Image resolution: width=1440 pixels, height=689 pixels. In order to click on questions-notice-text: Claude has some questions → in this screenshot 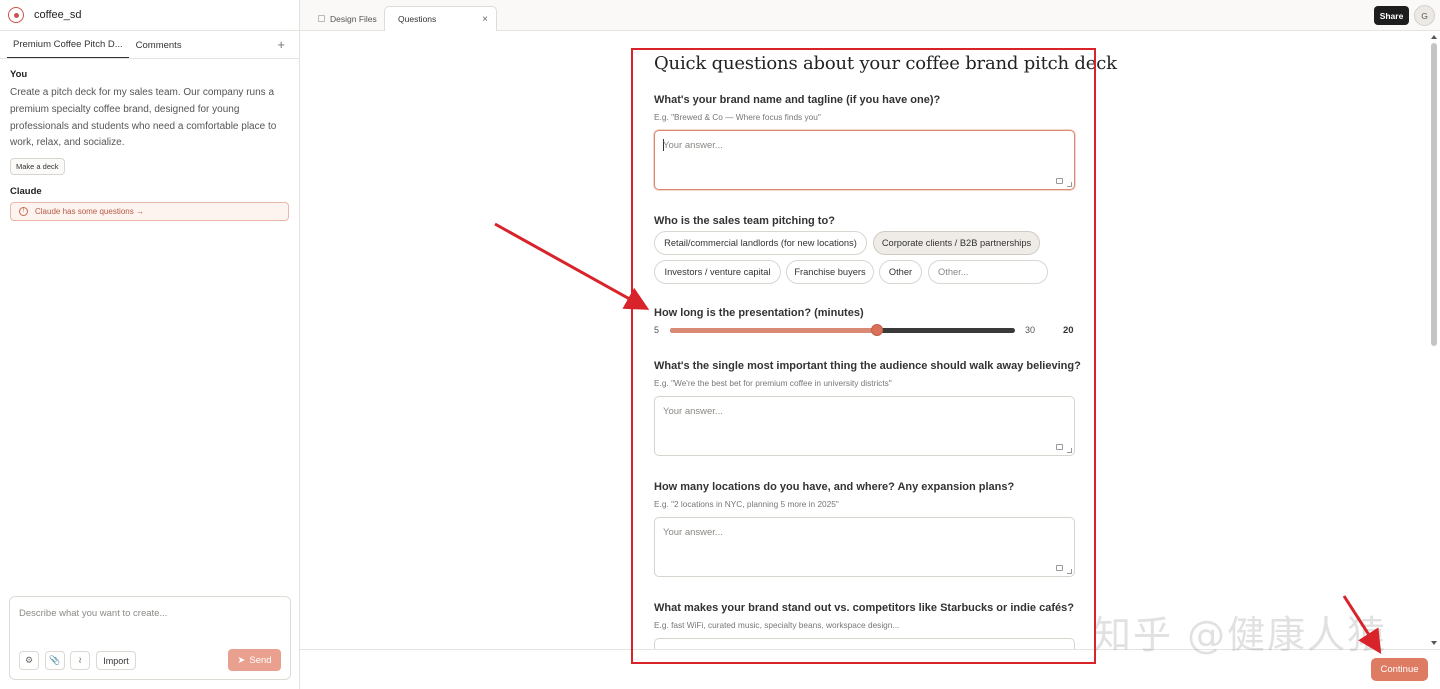, I will do `click(89, 212)`.